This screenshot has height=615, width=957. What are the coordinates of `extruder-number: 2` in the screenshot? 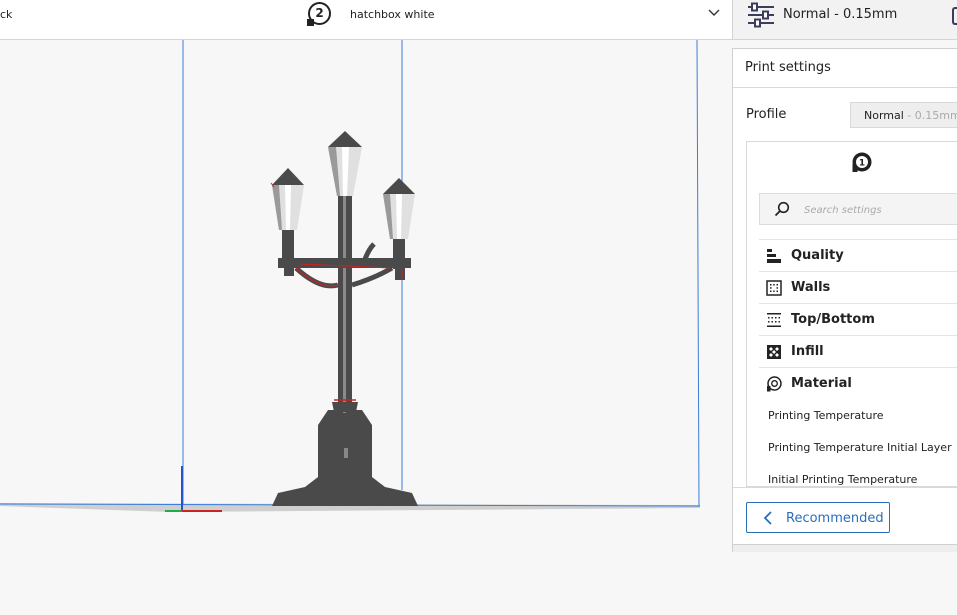 It's located at (319, 13).